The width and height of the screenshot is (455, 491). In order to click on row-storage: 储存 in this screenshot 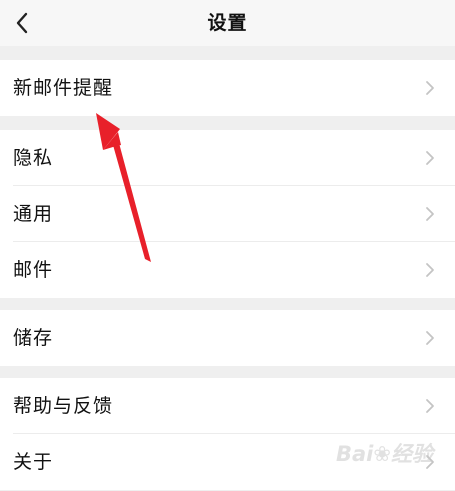, I will do `click(227, 338)`.